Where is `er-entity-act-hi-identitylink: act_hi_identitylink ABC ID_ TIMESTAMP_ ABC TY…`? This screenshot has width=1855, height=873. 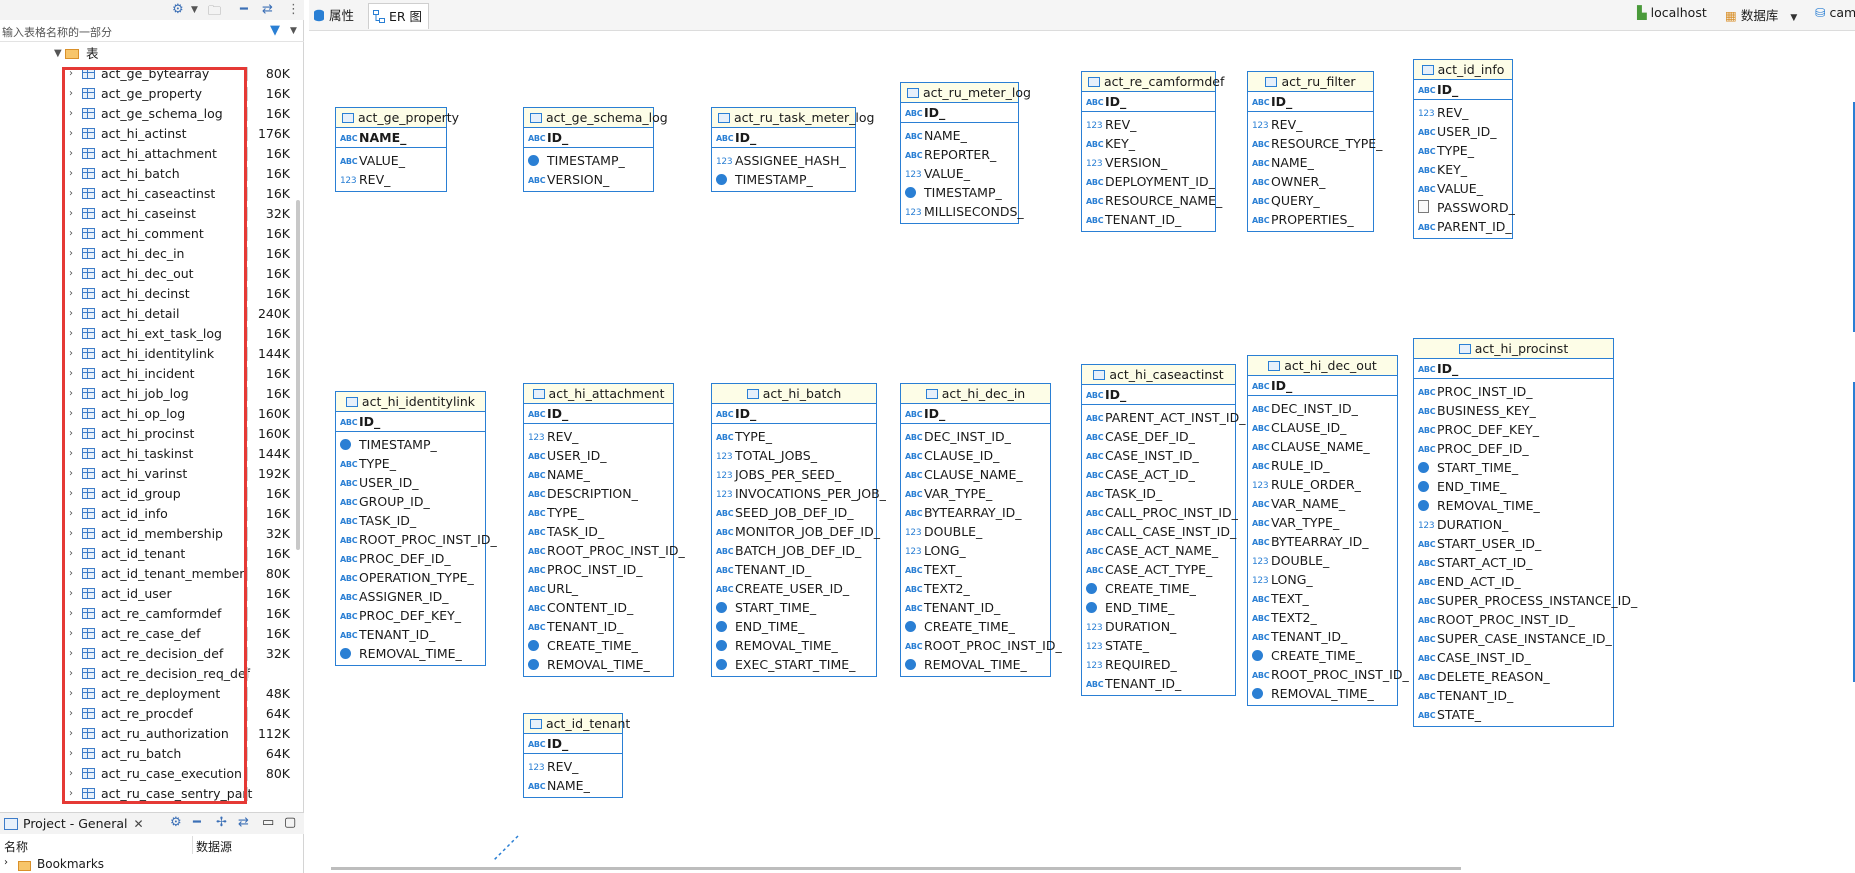
er-entity-act-hi-identitylink: act_hi_identitylink ABC ID_ TIMESTAMP_ ABC TY… is located at coordinates (416, 528).